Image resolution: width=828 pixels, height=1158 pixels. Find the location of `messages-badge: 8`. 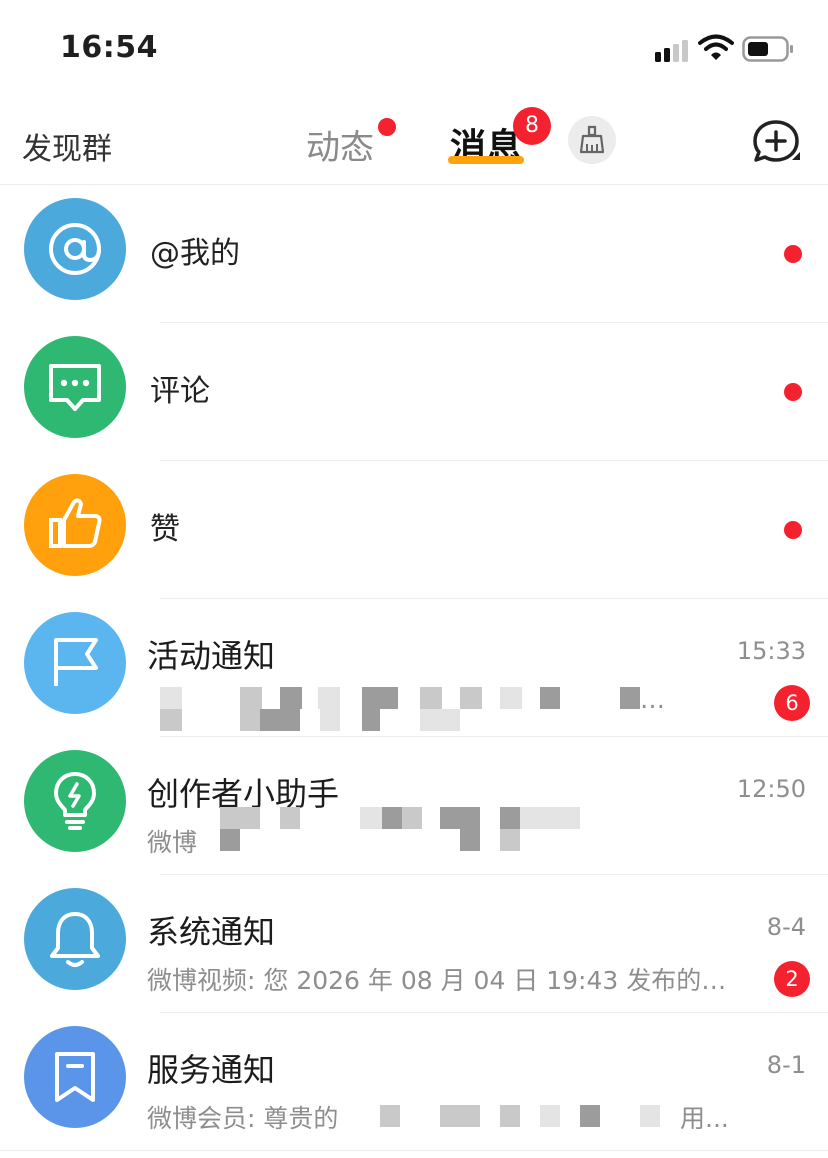

messages-badge: 8 is located at coordinates (532, 126).